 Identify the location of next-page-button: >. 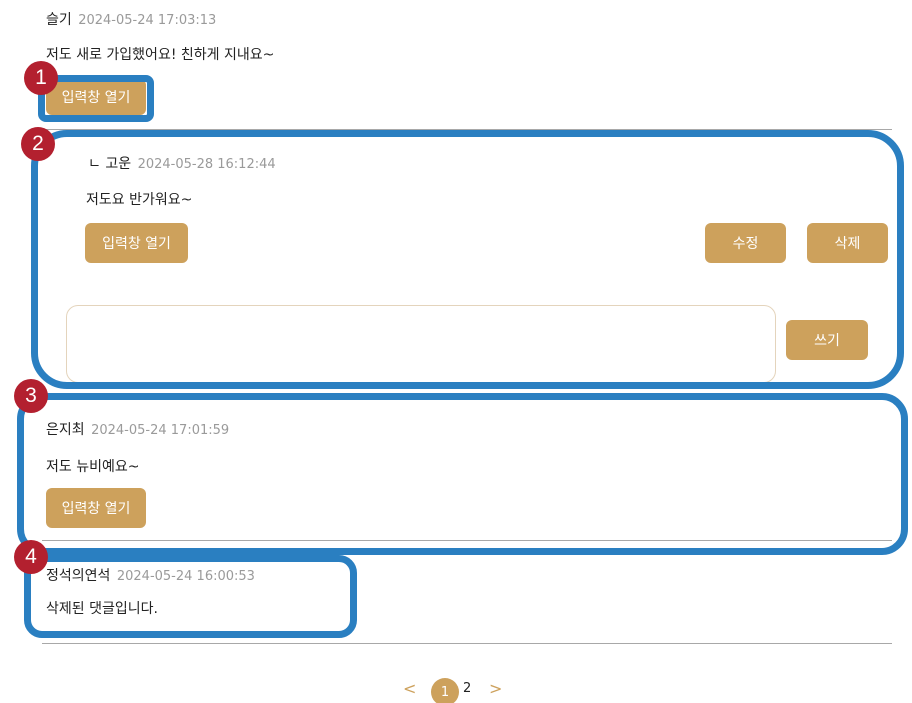
(495, 688).